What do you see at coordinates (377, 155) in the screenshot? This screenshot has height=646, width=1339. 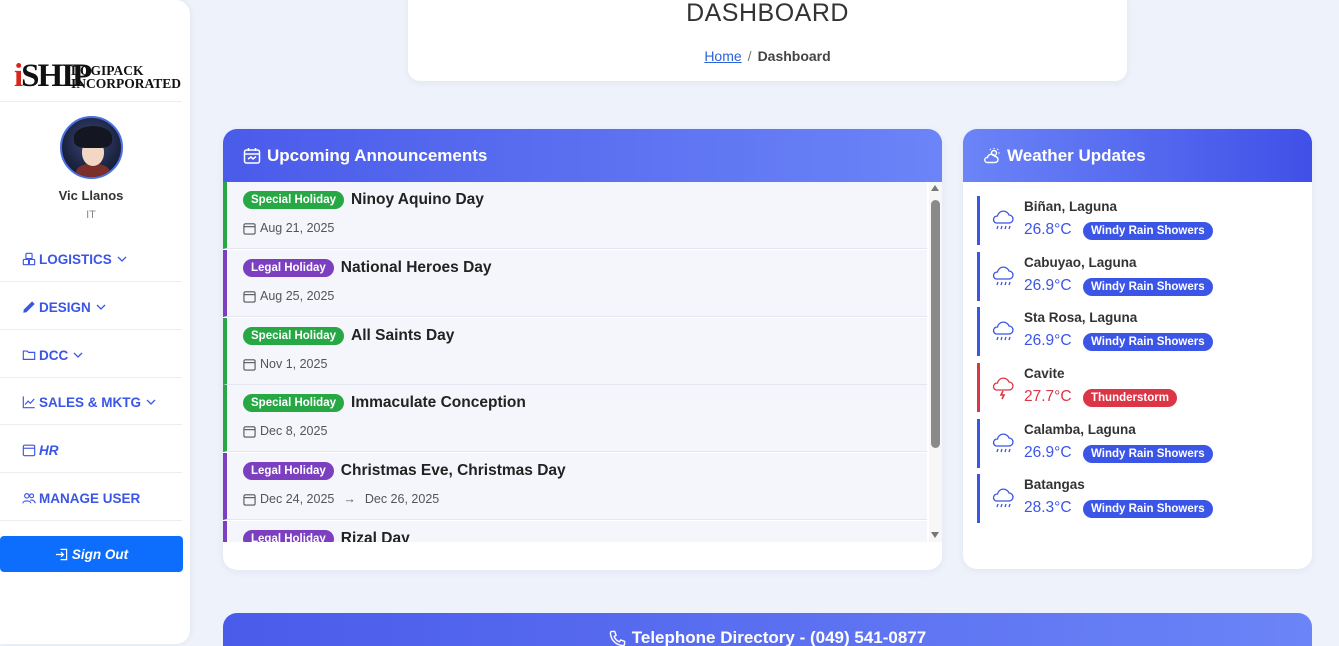 I see `announcements-title: Upcoming Announcements` at bounding box center [377, 155].